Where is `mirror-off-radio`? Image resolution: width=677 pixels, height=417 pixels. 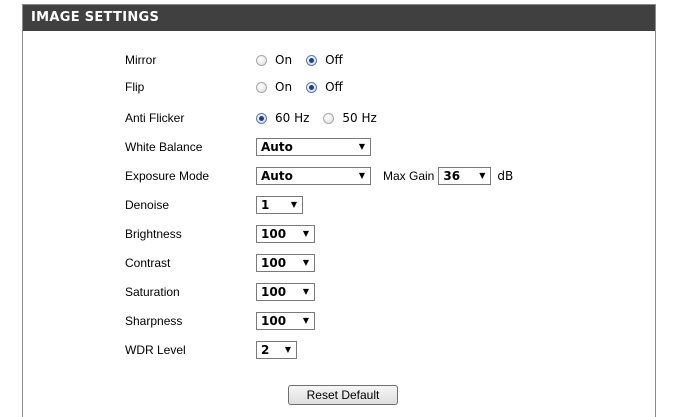
mirror-off-radio is located at coordinates (312, 60).